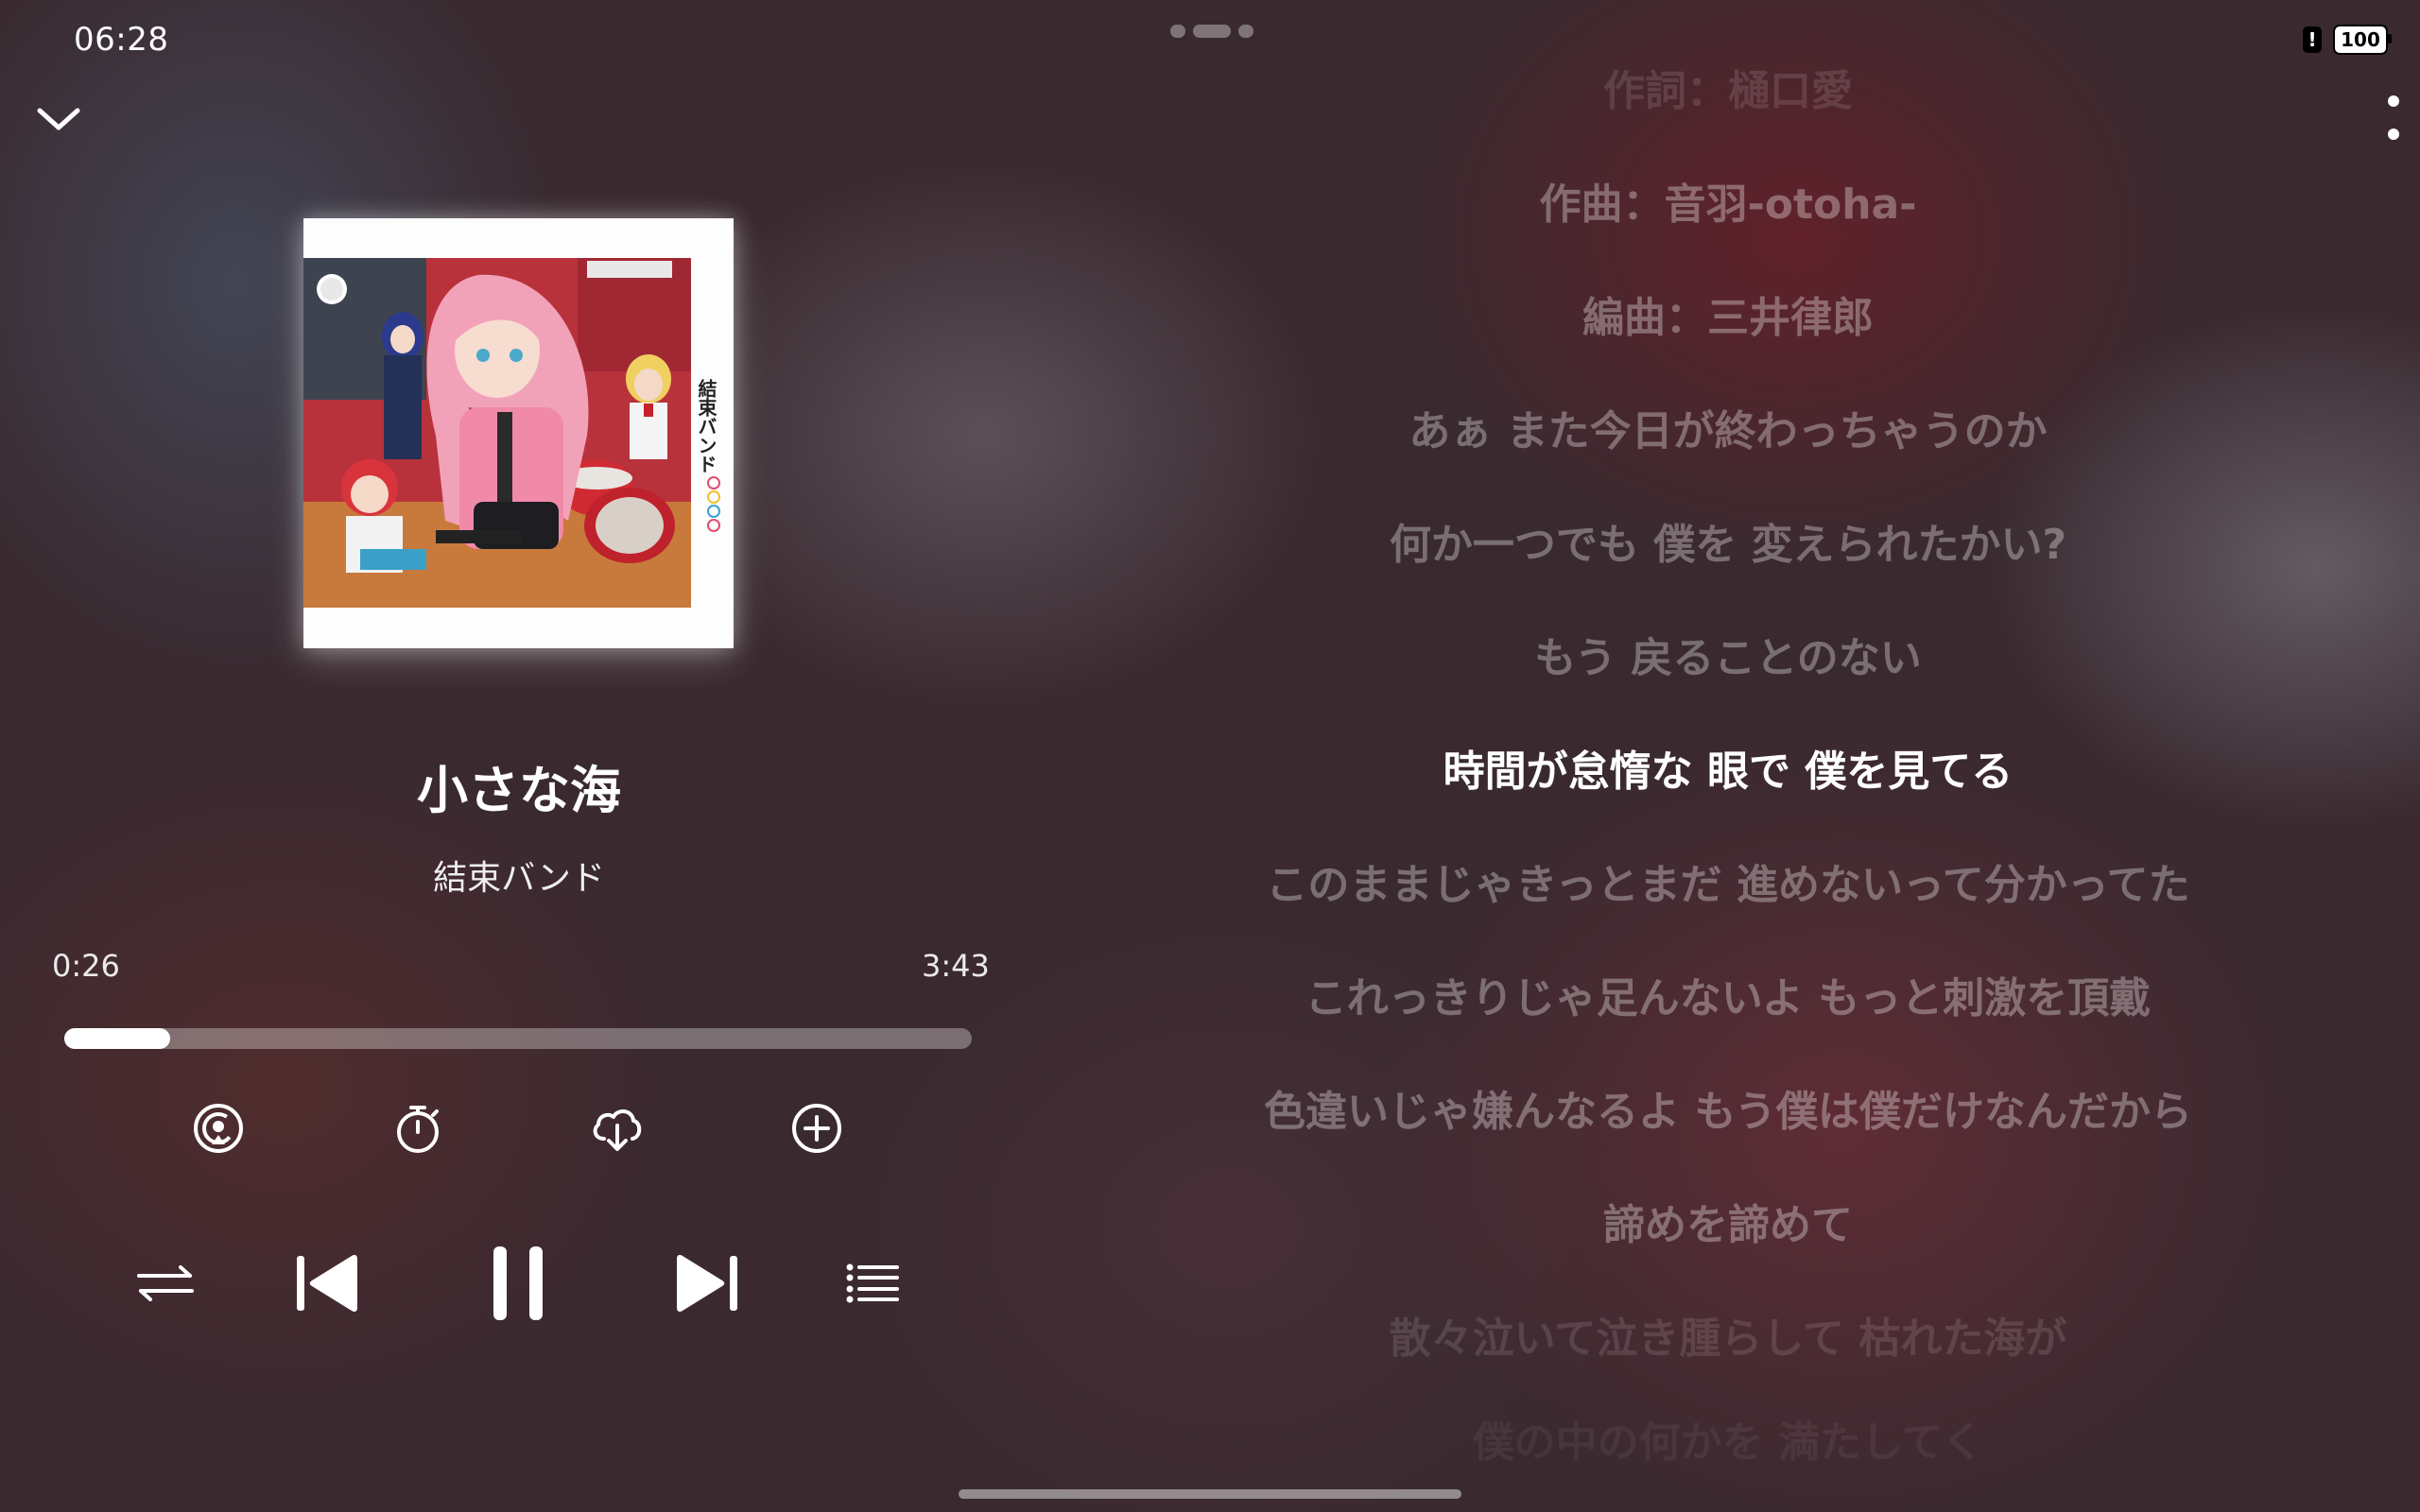 The height and width of the screenshot is (1512, 2420). I want to click on chevron-down-icon, so click(58, 119).